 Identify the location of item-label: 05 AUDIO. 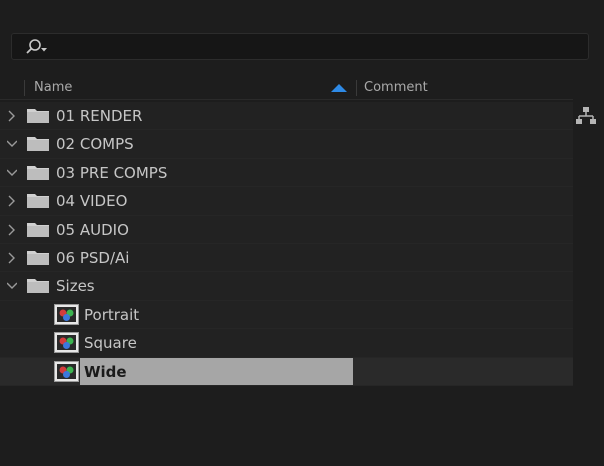
(92, 229).